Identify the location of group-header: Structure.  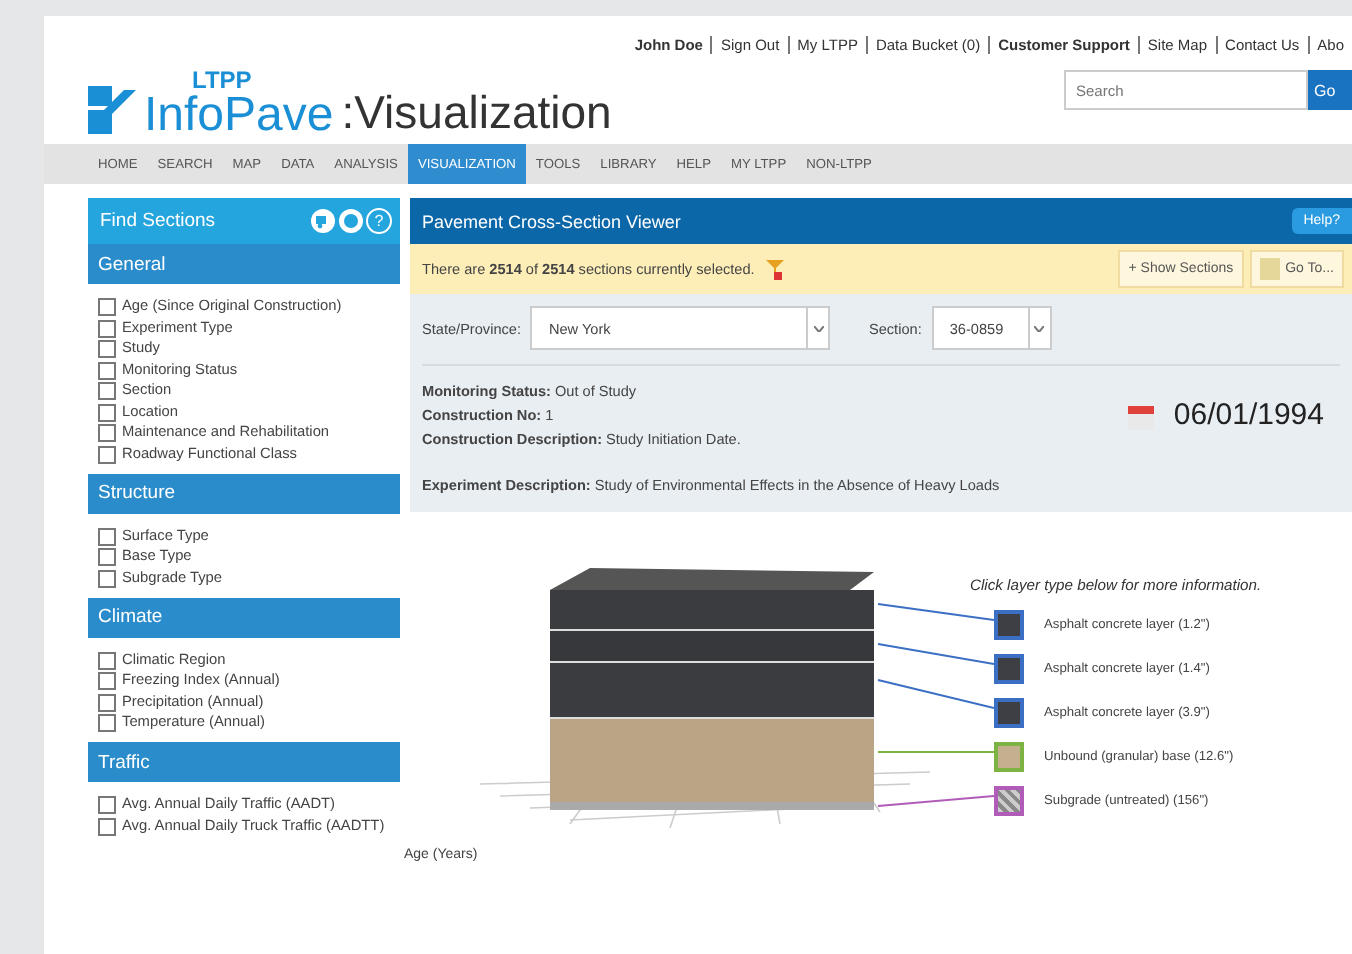
(244, 493).